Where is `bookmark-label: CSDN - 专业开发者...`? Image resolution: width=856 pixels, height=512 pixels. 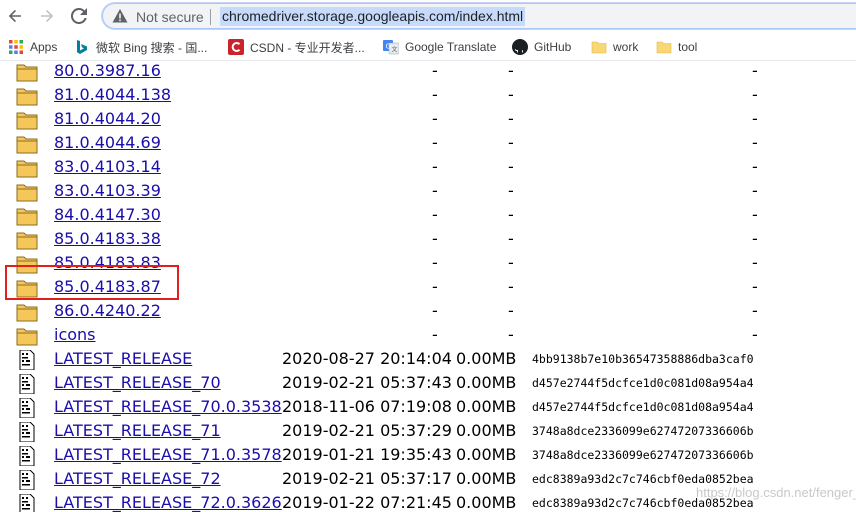
bookmark-label: CSDN - 专业开发者... is located at coordinates (307, 47).